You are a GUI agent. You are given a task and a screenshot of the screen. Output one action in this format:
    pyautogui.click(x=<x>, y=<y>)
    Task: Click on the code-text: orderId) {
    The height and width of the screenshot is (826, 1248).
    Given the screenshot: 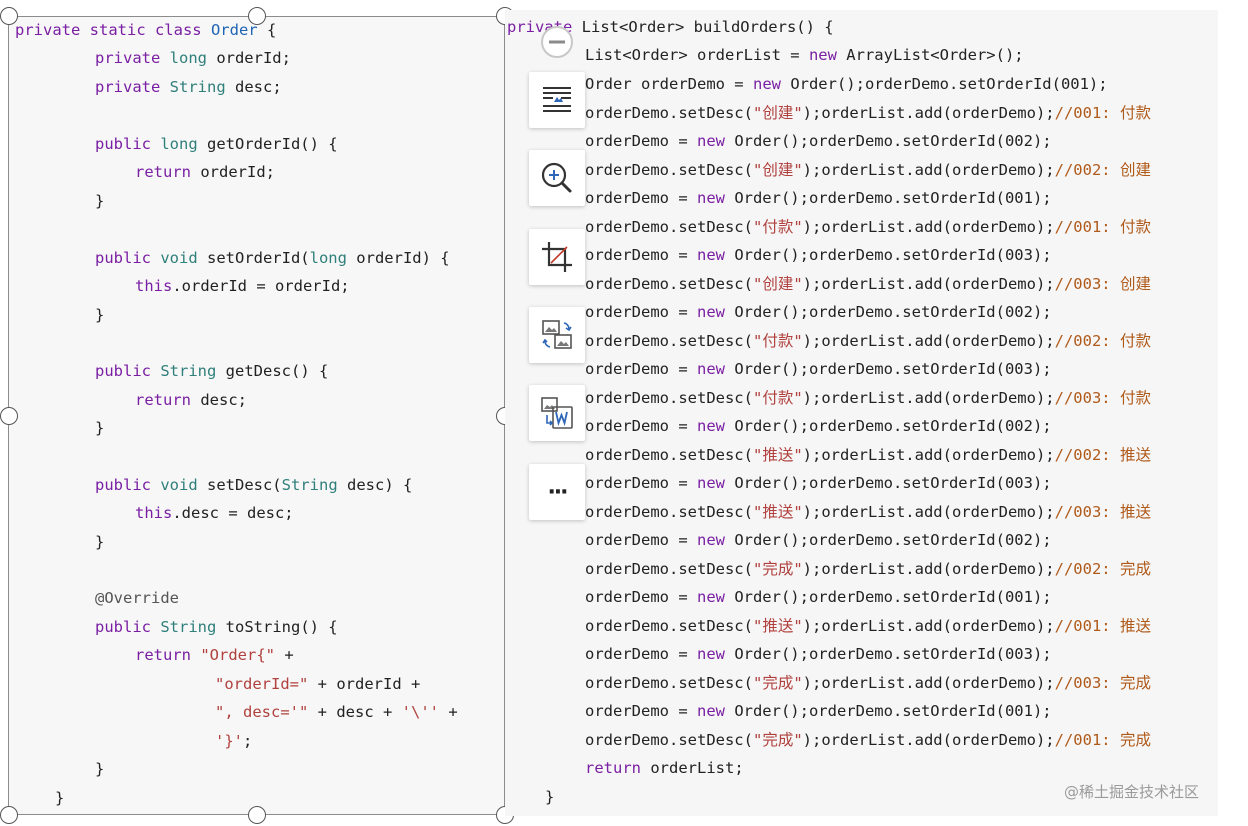 What is the action you would take?
    pyautogui.click(x=398, y=258)
    